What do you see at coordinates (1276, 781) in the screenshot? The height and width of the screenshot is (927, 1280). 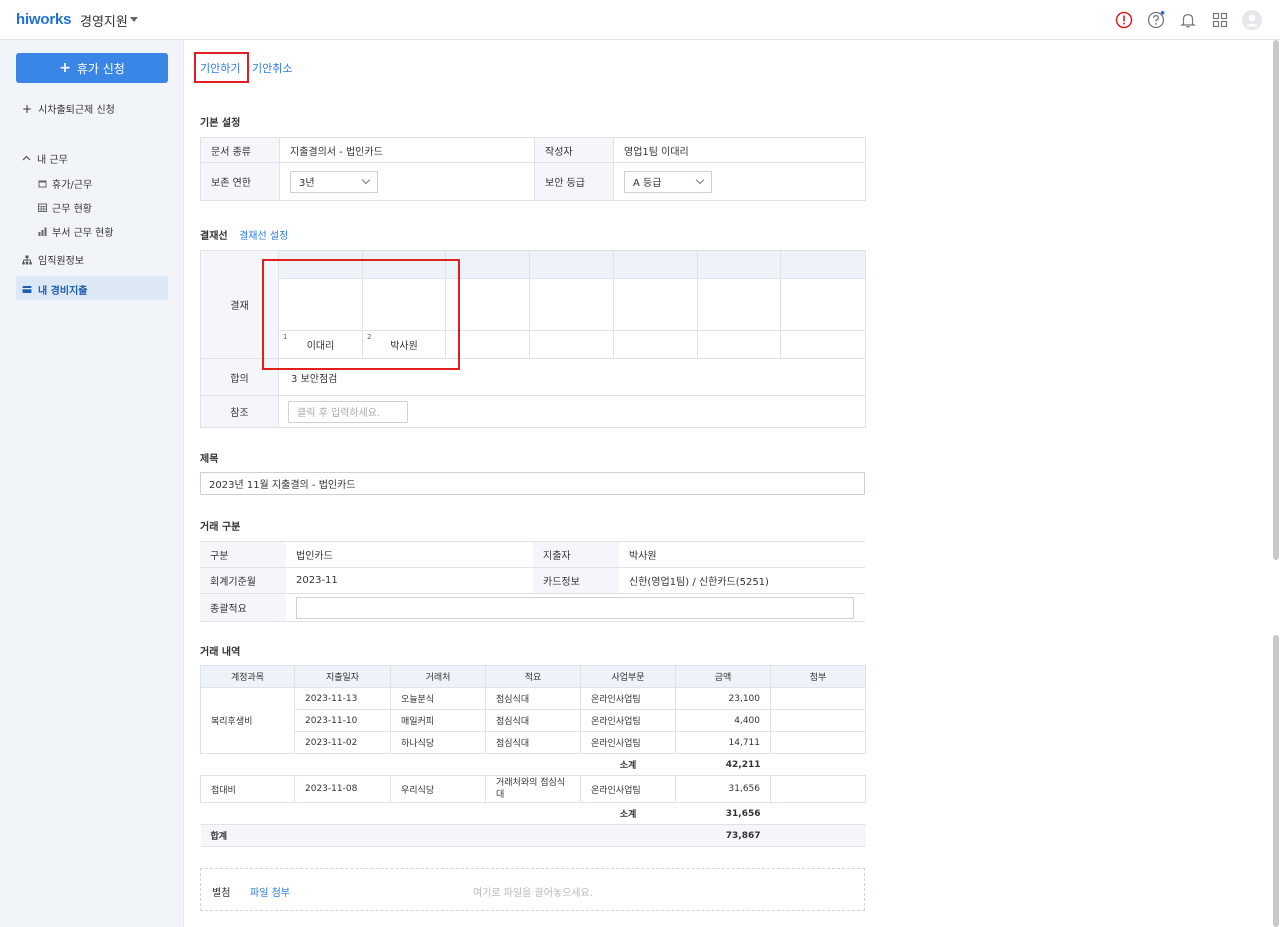 I see `scrollbar-thumb-lower` at bounding box center [1276, 781].